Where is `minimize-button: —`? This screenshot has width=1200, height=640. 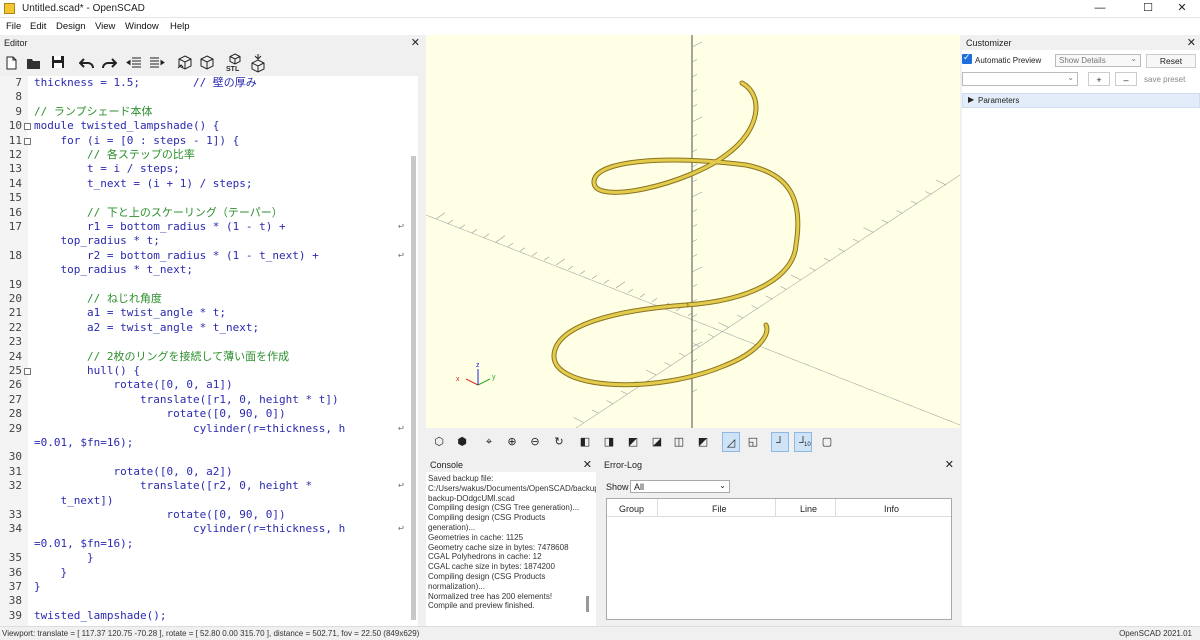 minimize-button: — is located at coordinates (1100, 9).